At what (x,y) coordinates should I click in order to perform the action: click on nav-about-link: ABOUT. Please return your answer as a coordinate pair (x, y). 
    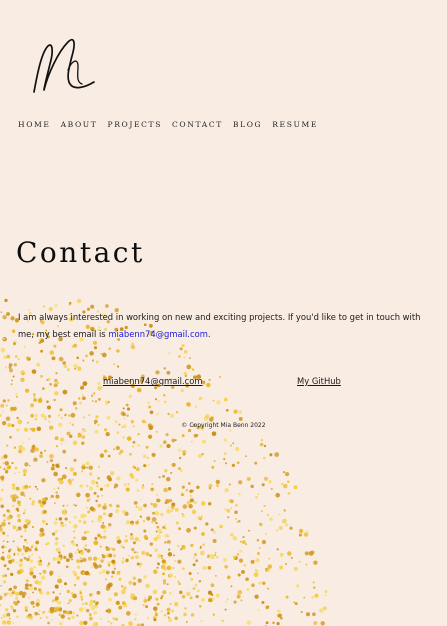
    Looking at the image, I should click on (79, 124).